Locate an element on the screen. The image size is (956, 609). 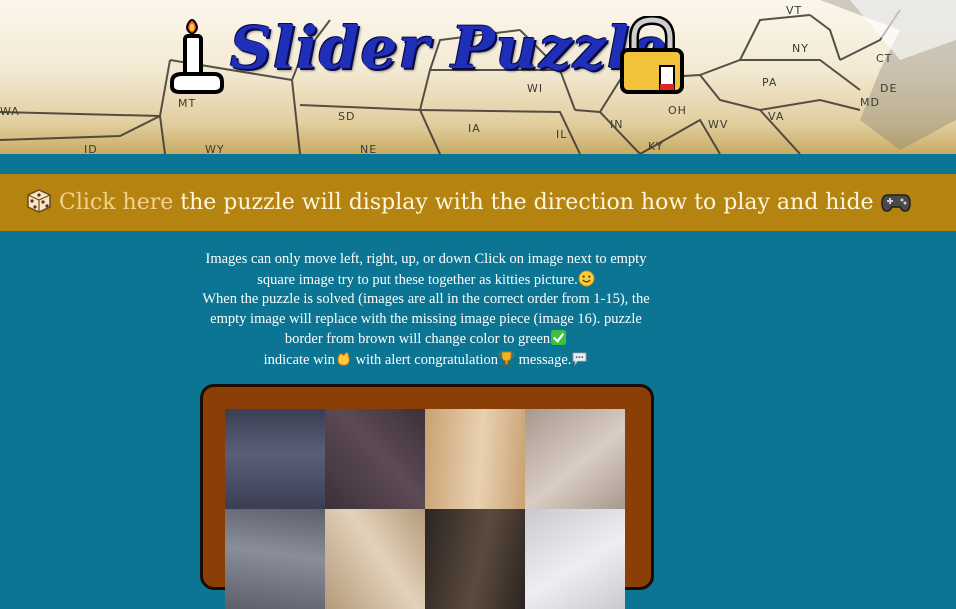
state-label: WY is located at coordinates (215, 148).